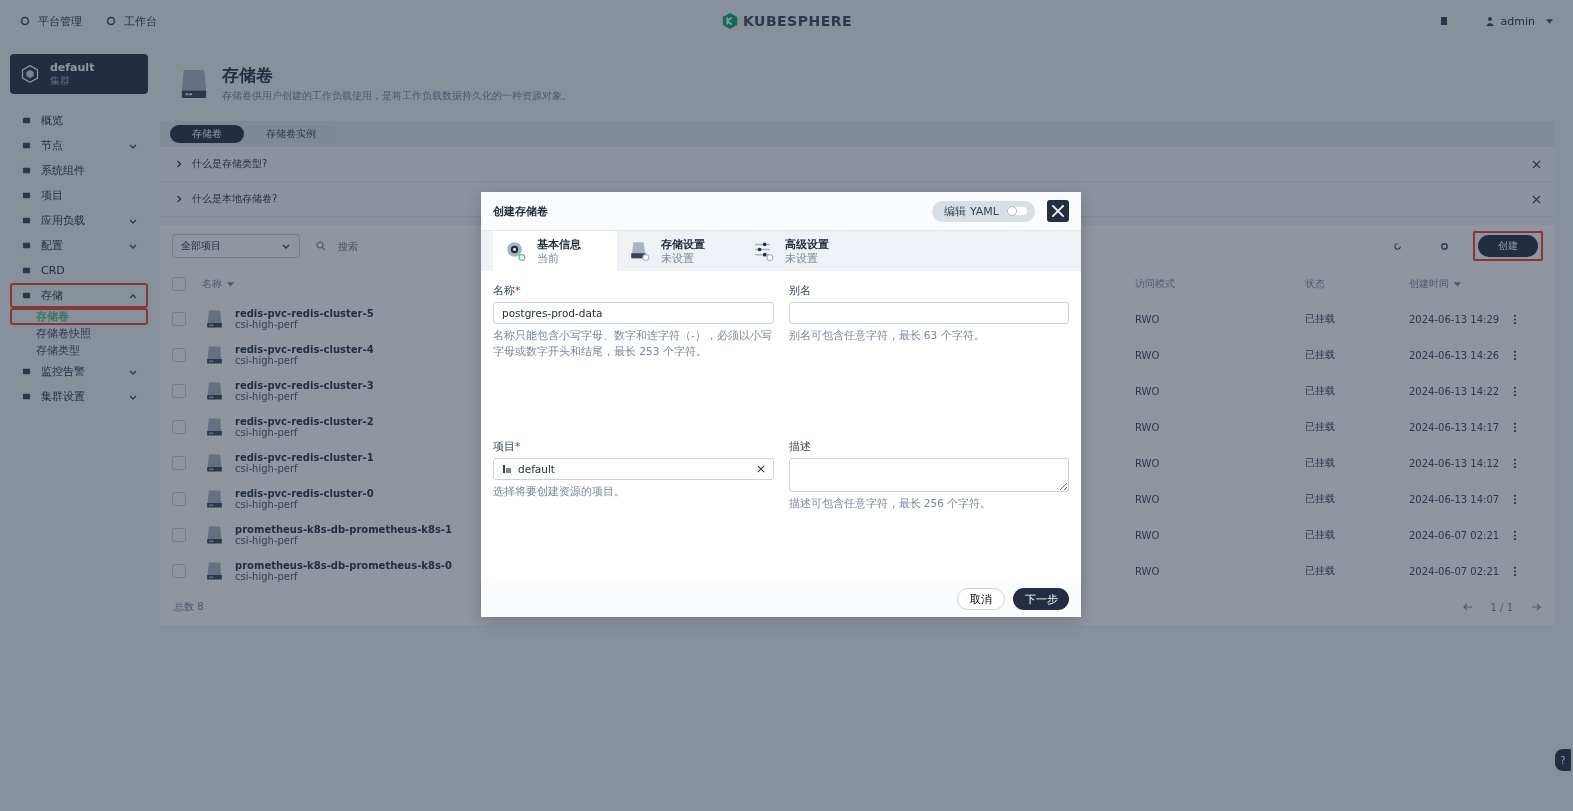 The height and width of the screenshot is (811, 1573). Describe the element at coordinates (800, 446) in the screenshot. I see `field-label: 描述` at that location.